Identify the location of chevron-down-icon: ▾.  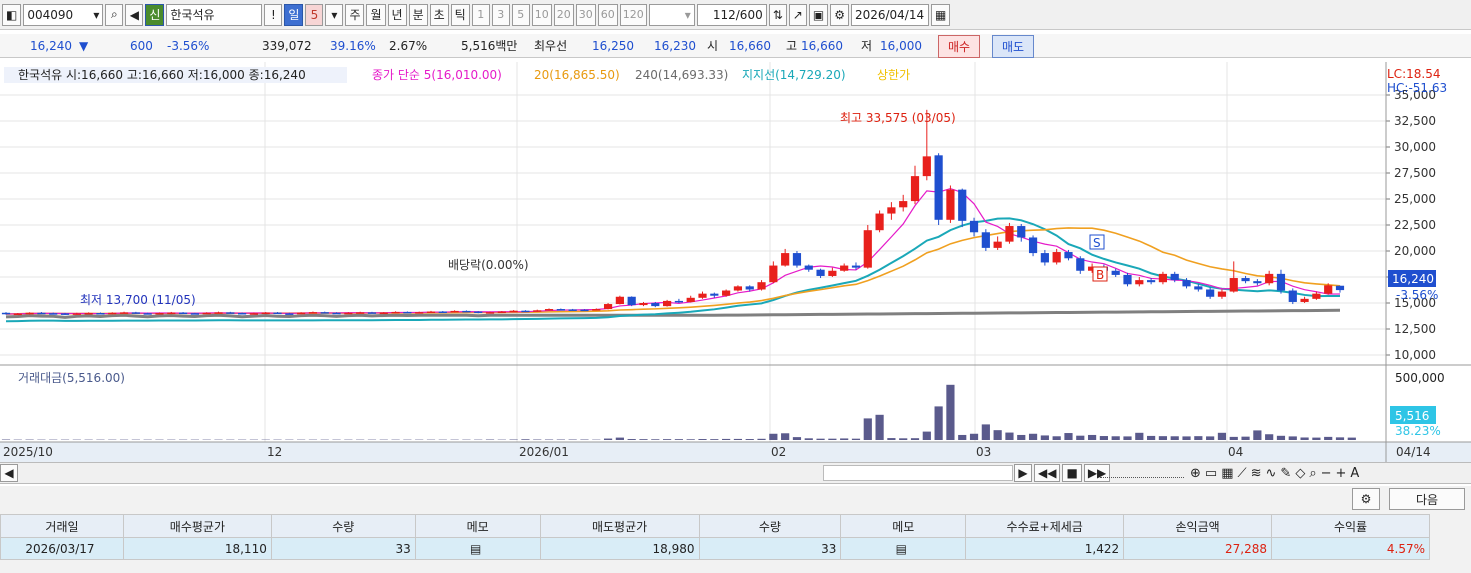
(96, 15).